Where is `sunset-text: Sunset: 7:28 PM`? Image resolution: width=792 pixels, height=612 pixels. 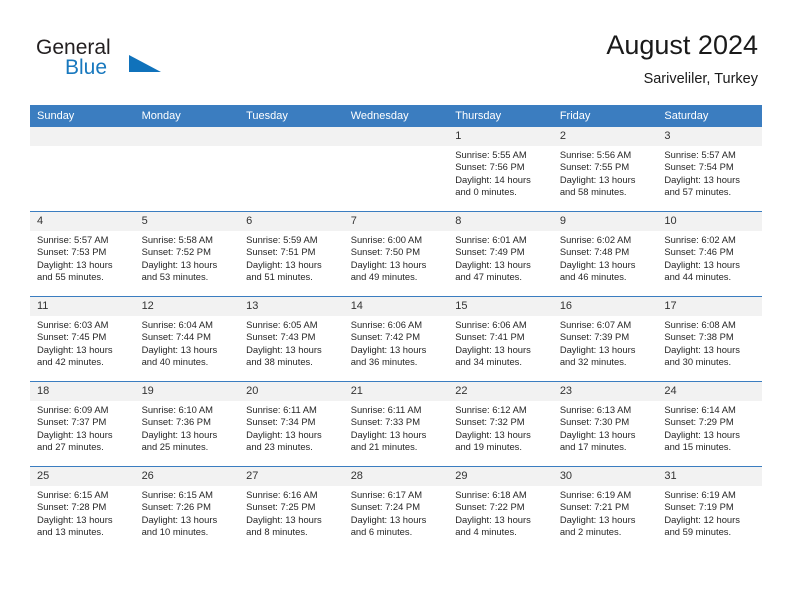 sunset-text: Sunset: 7:28 PM is located at coordinates (72, 507).